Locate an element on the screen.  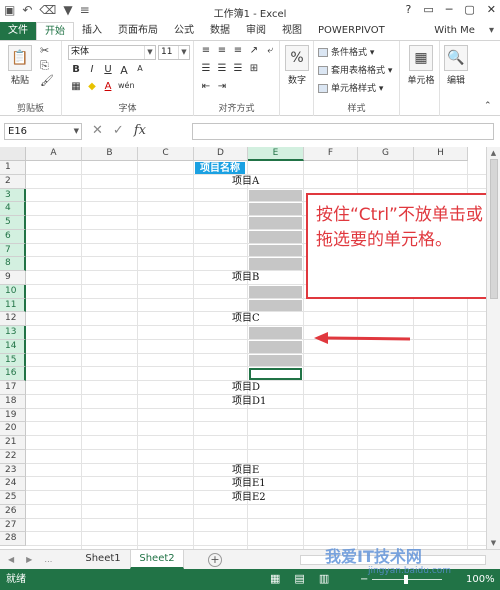
row-header: 27 is located at coordinates (13, 525).